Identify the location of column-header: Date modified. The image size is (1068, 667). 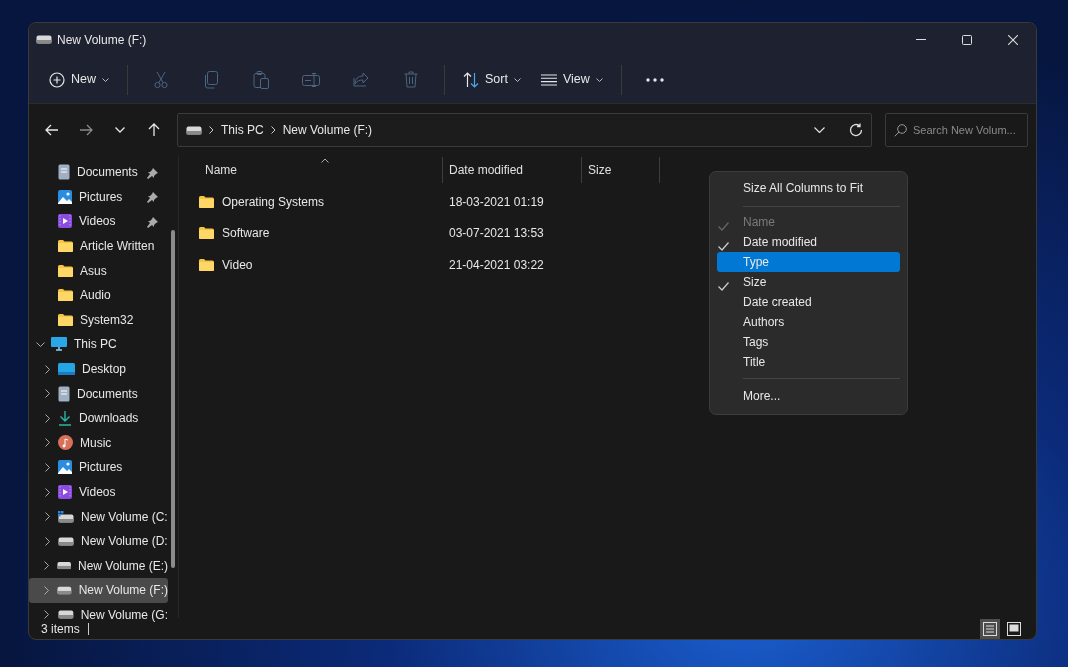
(512, 170).